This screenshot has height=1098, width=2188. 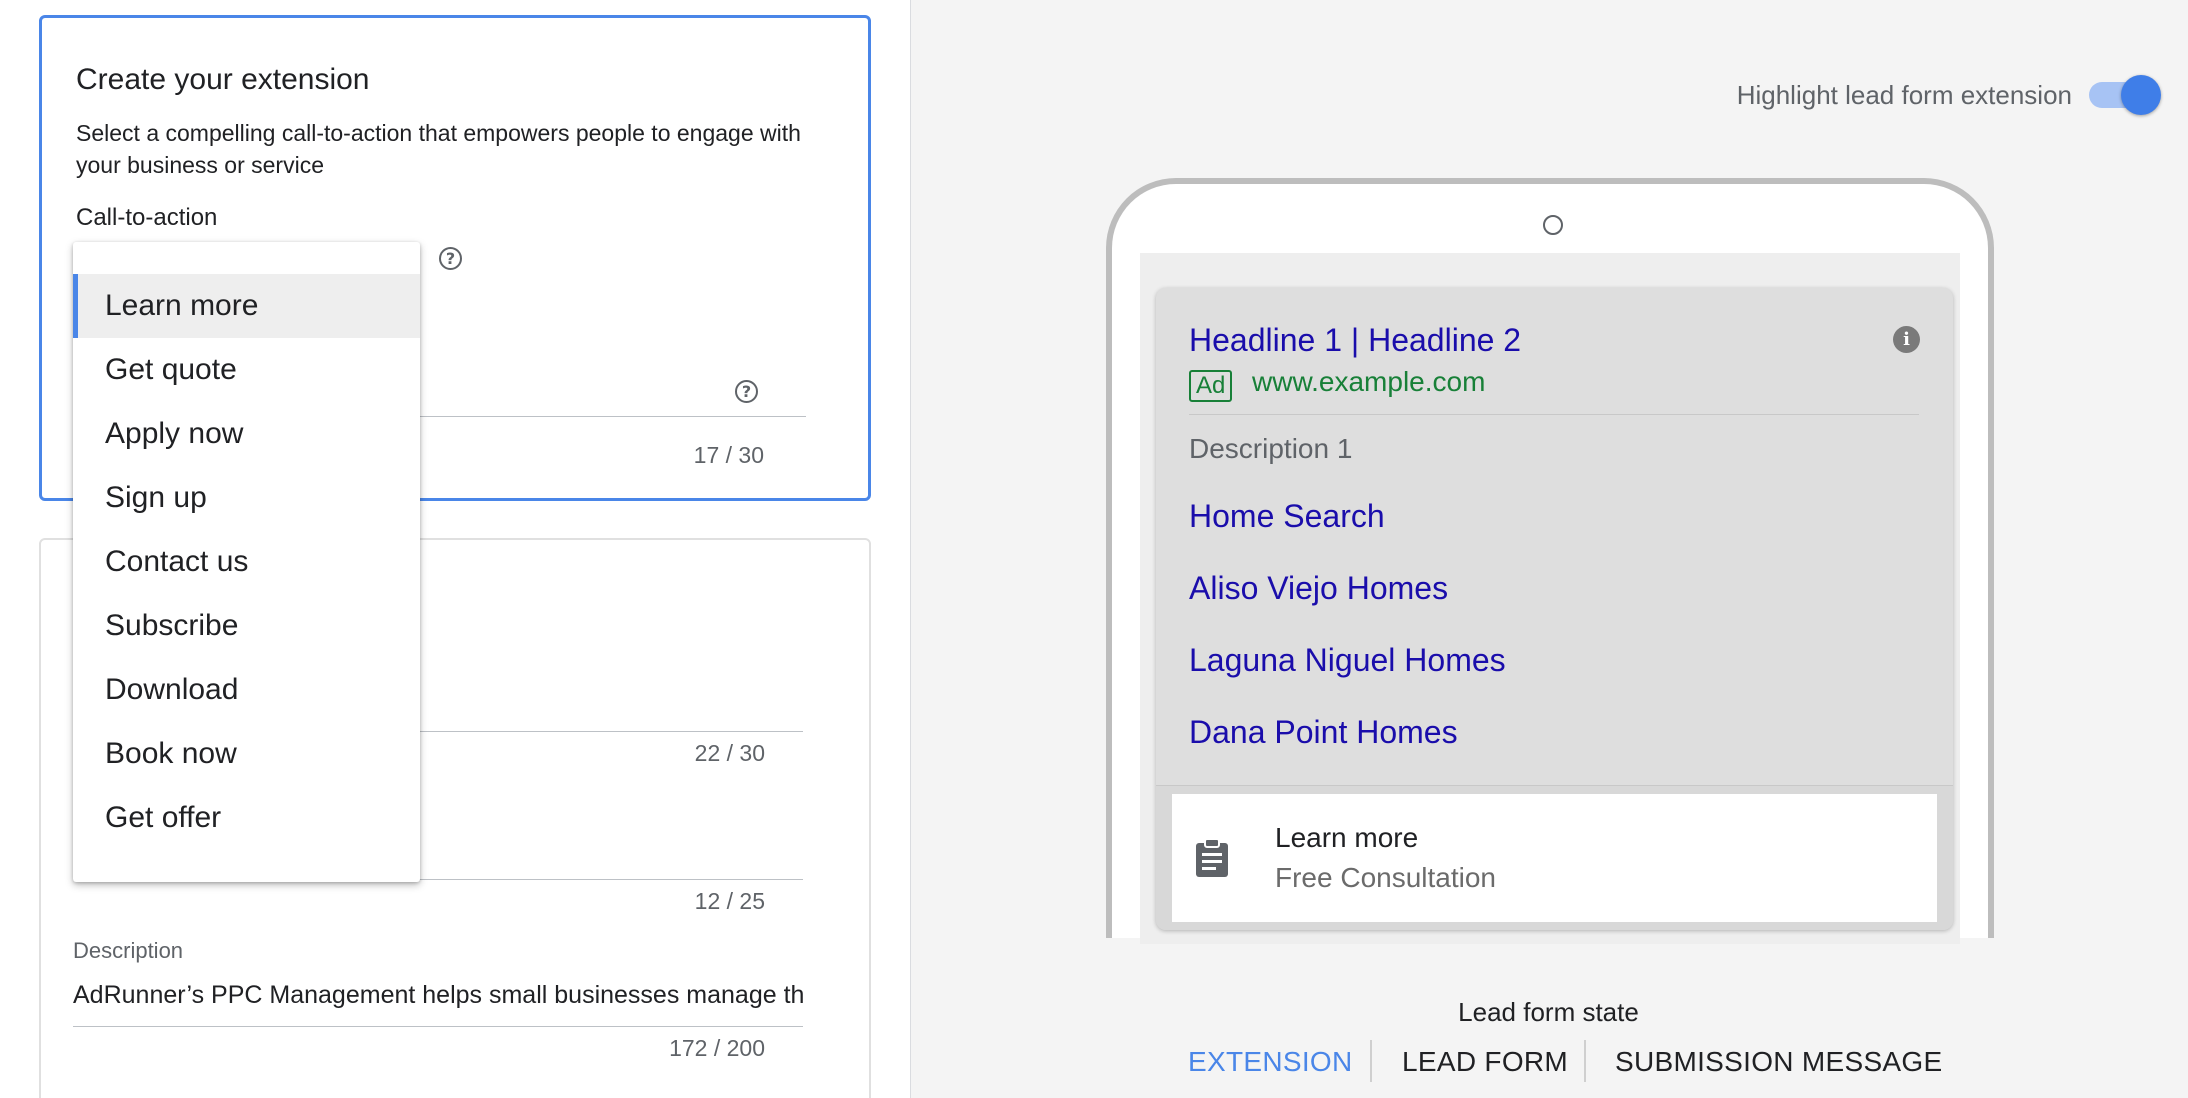 What do you see at coordinates (729, 753) in the screenshot?
I see `character-counter: 22 / 30` at bounding box center [729, 753].